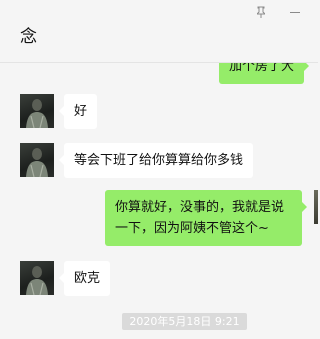 The height and width of the screenshot is (339, 320). I want to click on message-text: 加个房了大, so click(261, 68).